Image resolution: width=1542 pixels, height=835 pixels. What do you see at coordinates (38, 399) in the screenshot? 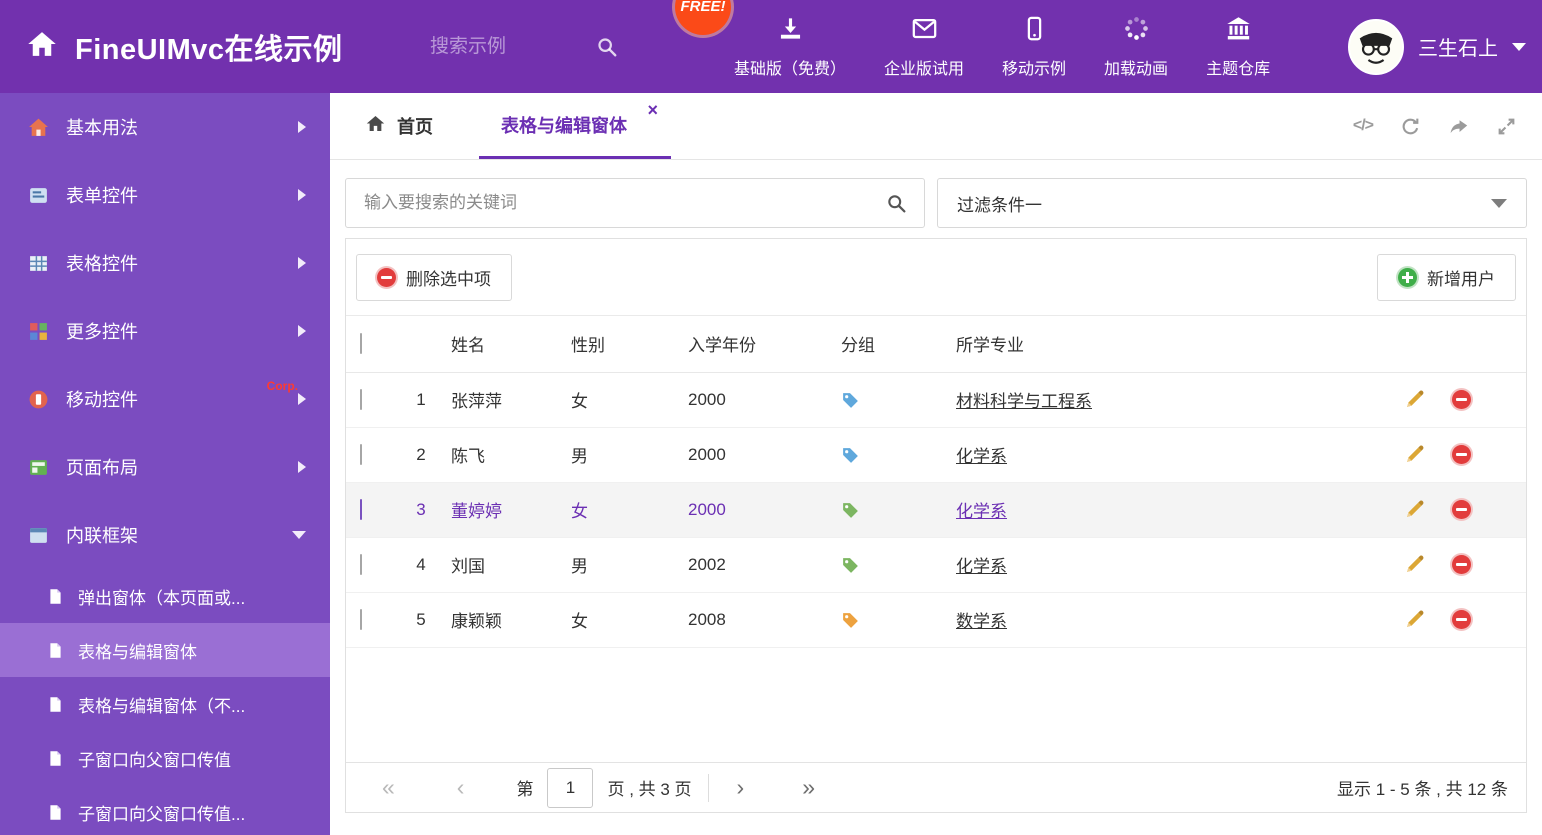
I see `mobile-circle-icon` at bounding box center [38, 399].